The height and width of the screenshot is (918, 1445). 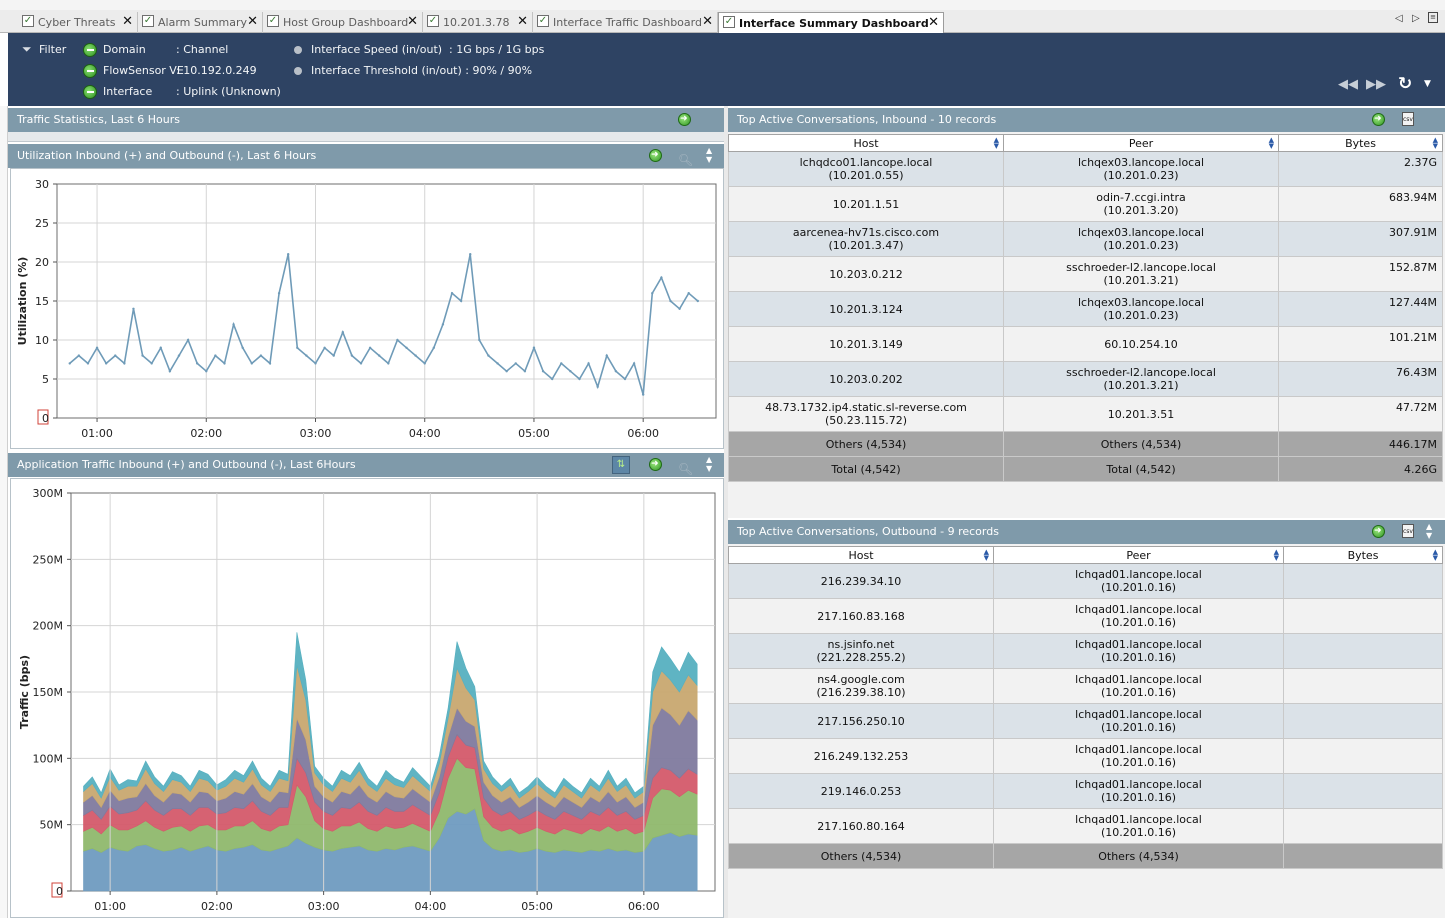 I want to click on tab-host-group-dashboard: ✓ Host Group Dashboard ✕, so click(x=343, y=22).